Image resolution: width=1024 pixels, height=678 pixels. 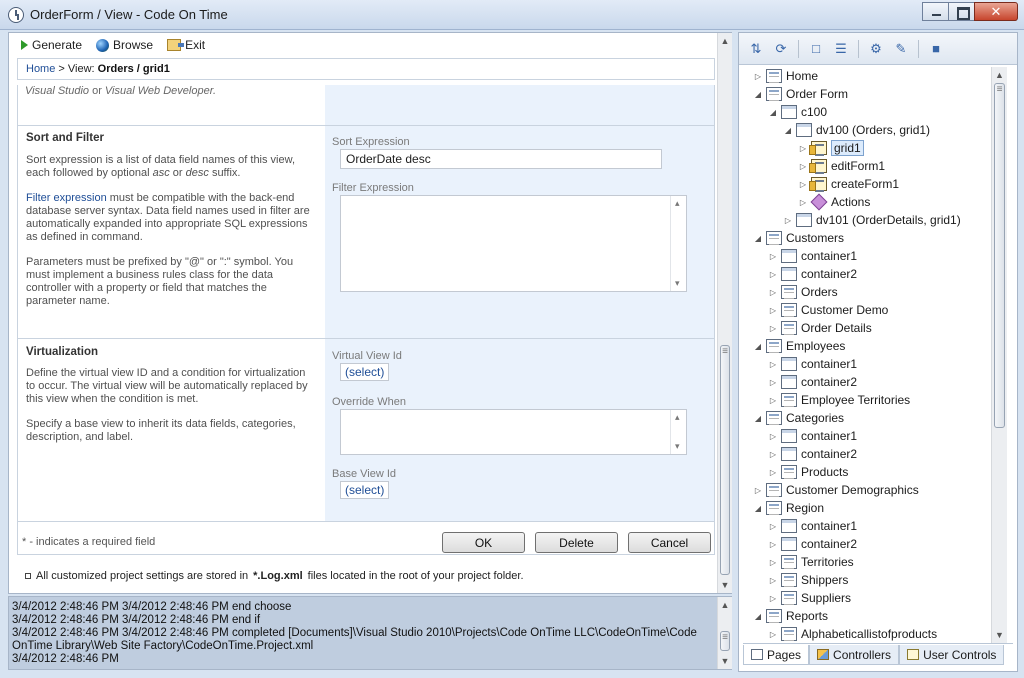 What do you see at coordinates (678, 243) in the screenshot?
I see `filter-textarea-scrollbar` at bounding box center [678, 243].